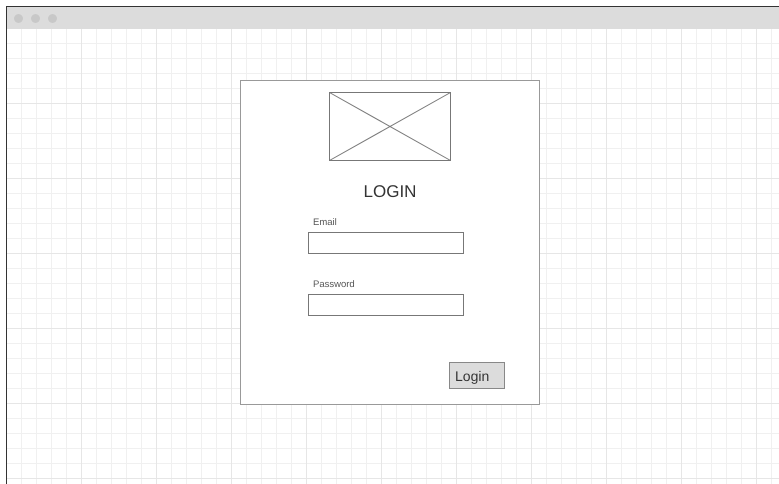  What do you see at coordinates (390, 126) in the screenshot?
I see `image-placeholder-icon` at bounding box center [390, 126].